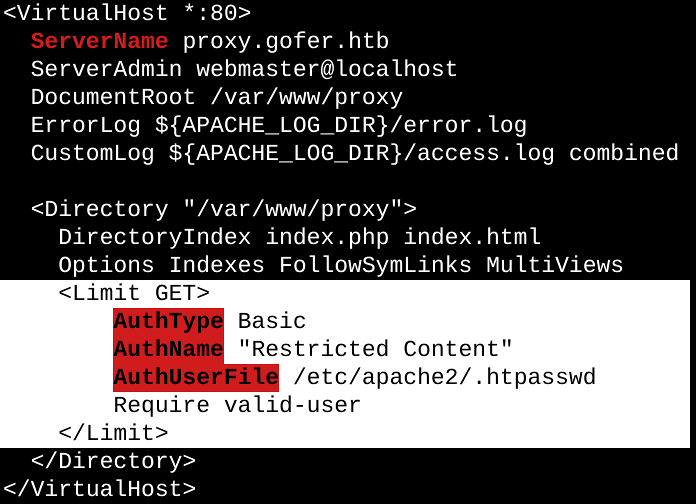 The image size is (696, 504). Describe the element at coordinates (99, 42) in the screenshot. I see `directive-keyword: ServerName` at that location.